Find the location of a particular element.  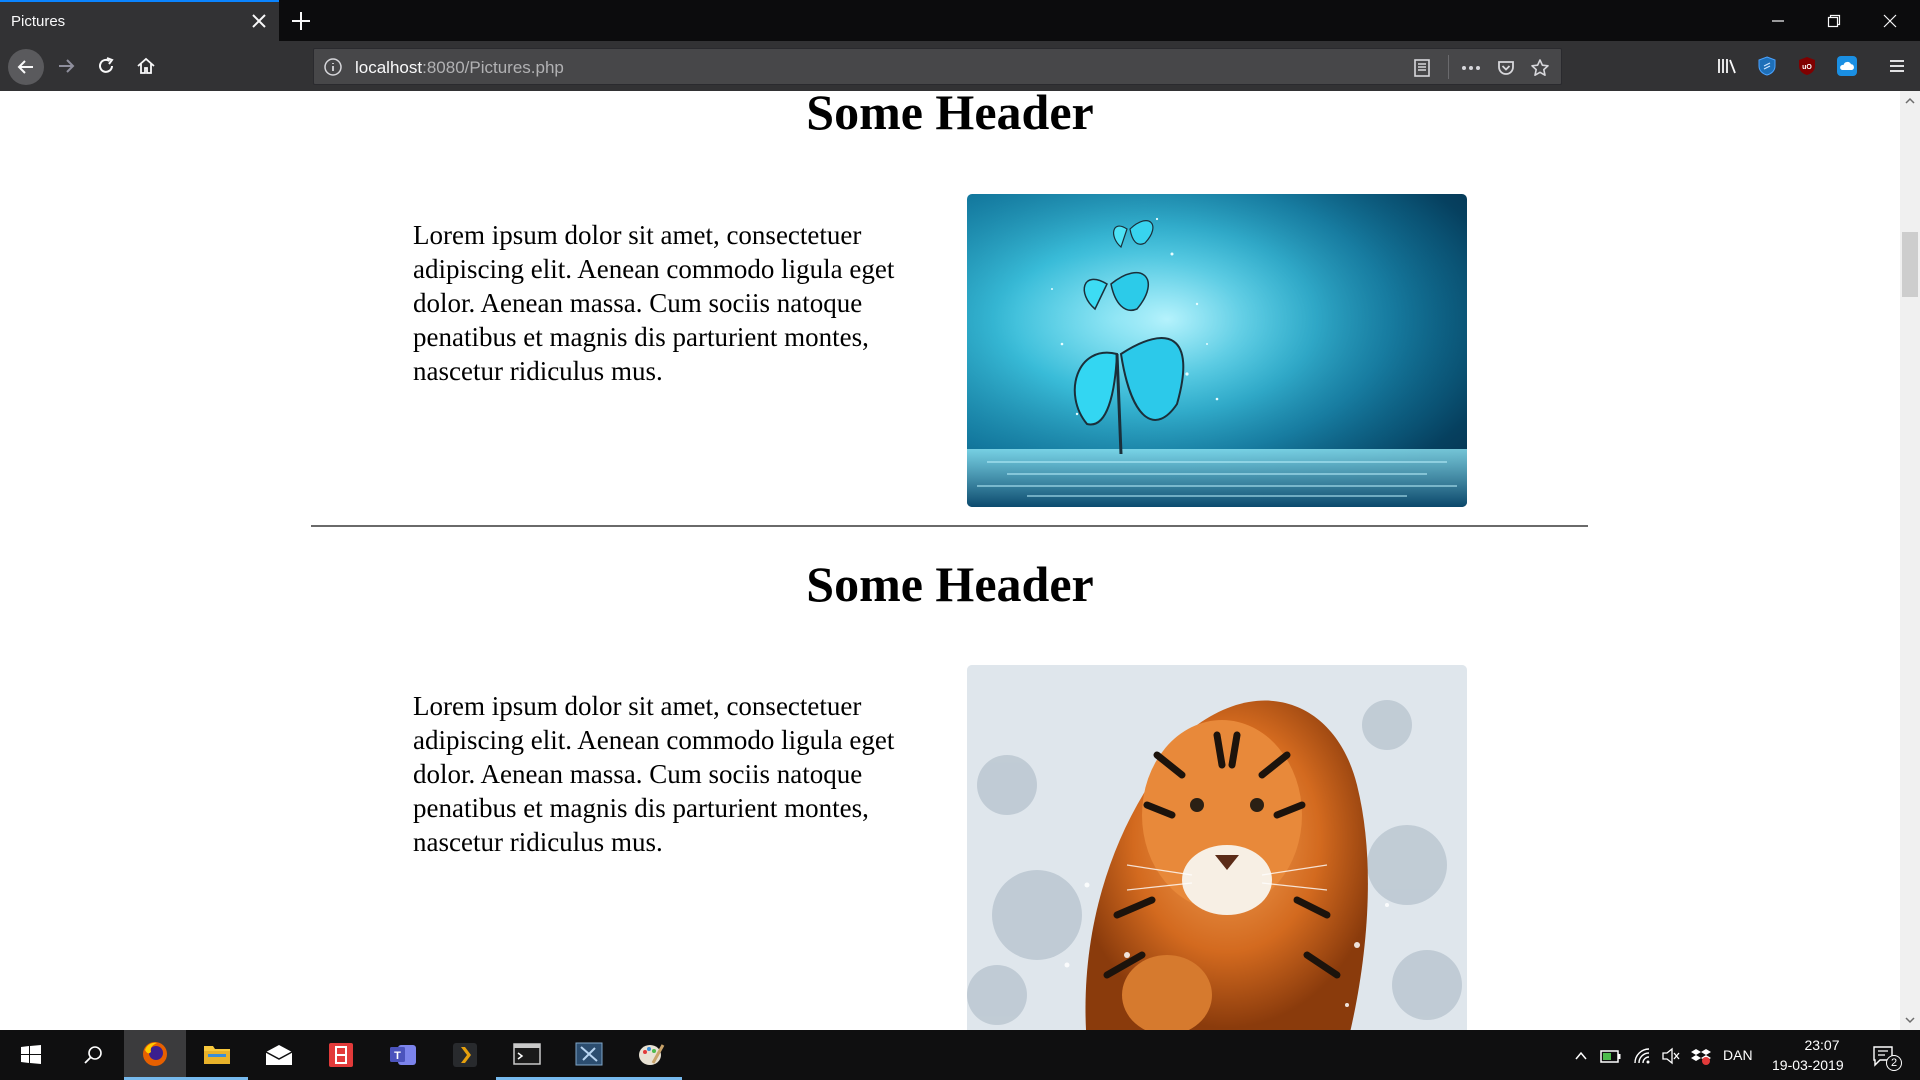

menu-button is located at coordinates (1897, 66).